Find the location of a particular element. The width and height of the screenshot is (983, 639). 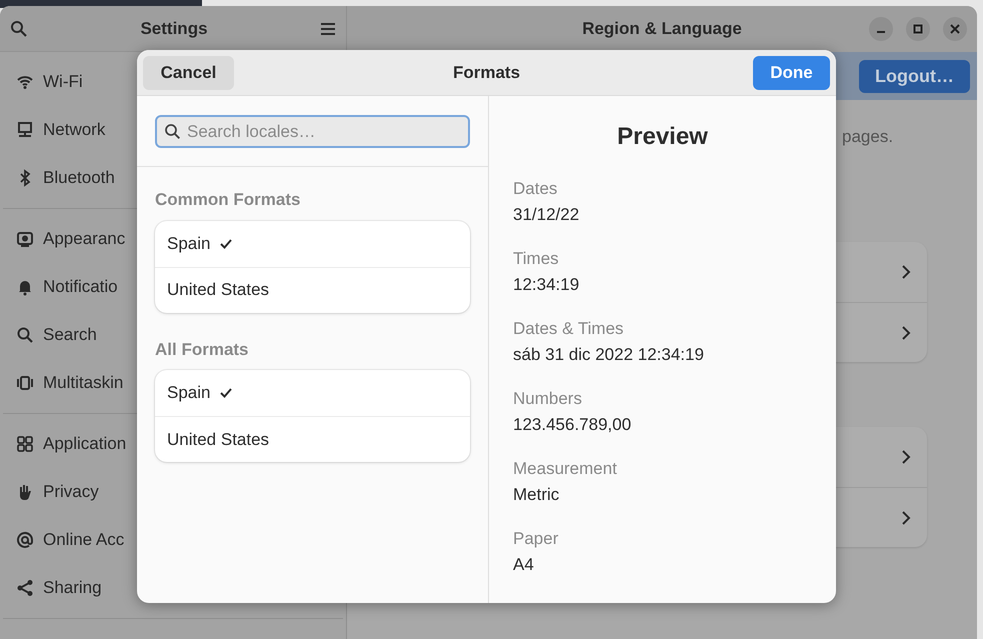

preview-value: 123.456.789,00 is located at coordinates (572, 425).